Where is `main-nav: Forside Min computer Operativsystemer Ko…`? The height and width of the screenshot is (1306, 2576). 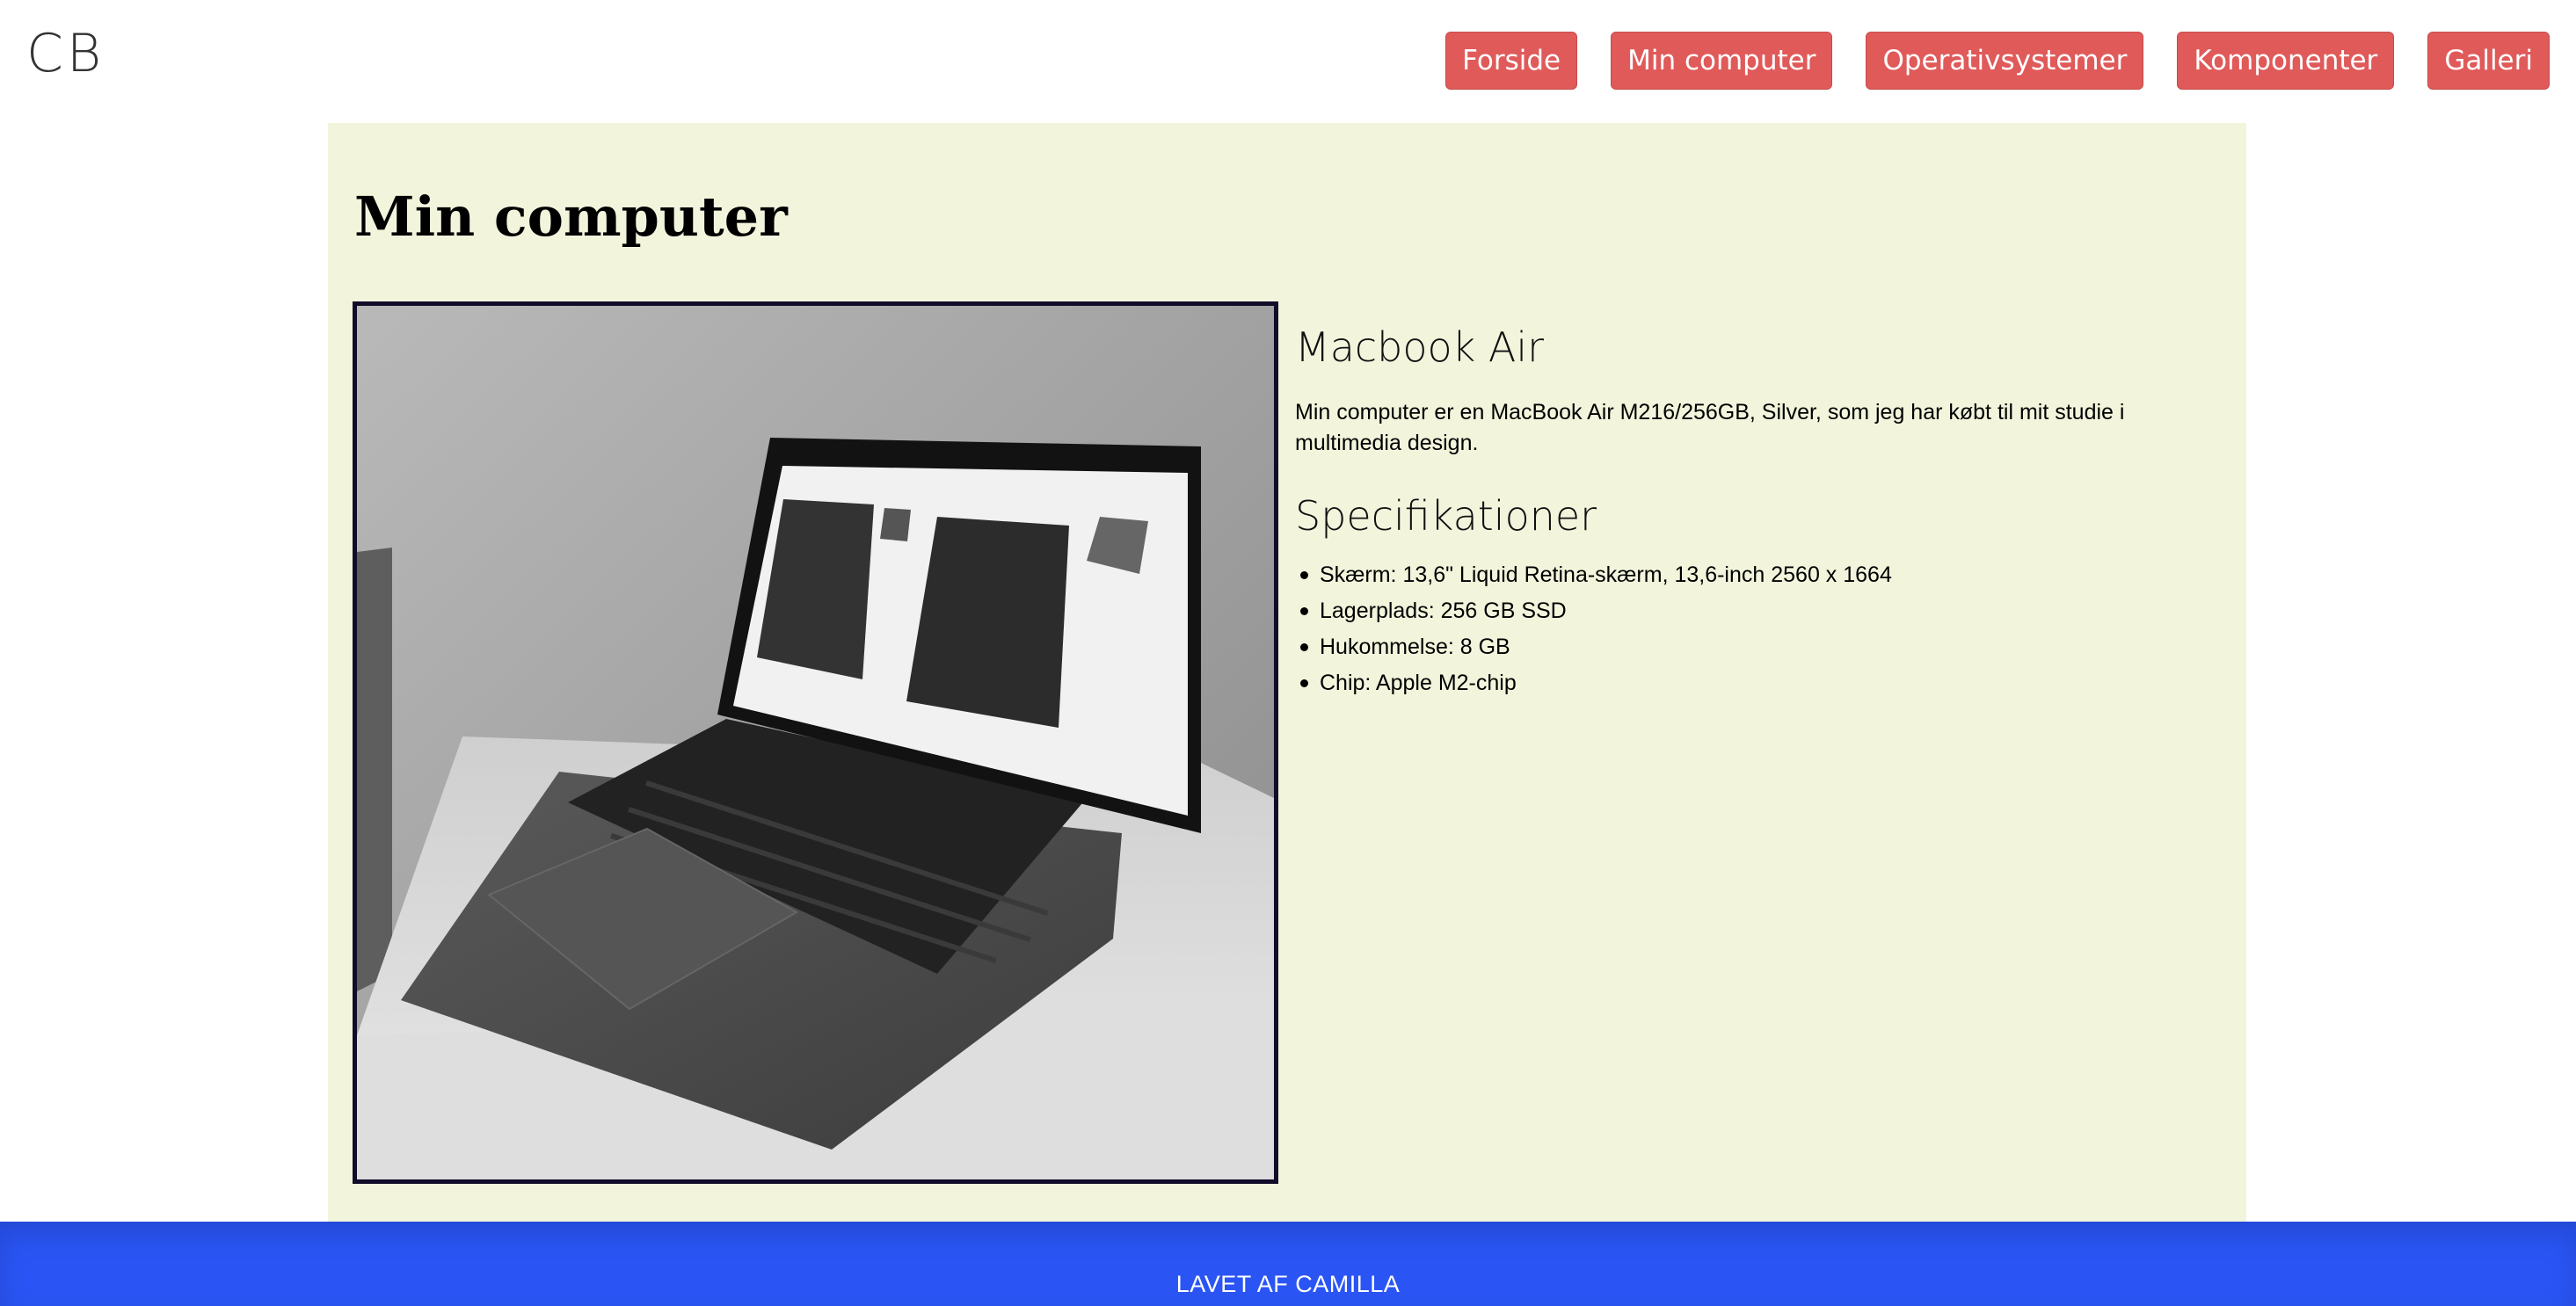
main-nav: Forside Min computer Operativsystemer Ko… is located at coordinates (1997, 61).